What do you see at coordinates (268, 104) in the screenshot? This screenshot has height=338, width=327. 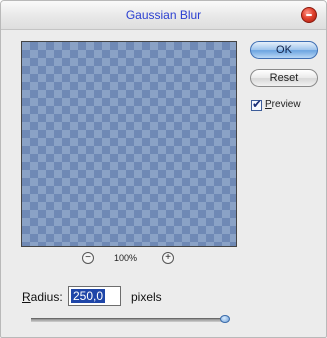 I see `preview-label-mnemonic: P` at bounding box center [268, 104].